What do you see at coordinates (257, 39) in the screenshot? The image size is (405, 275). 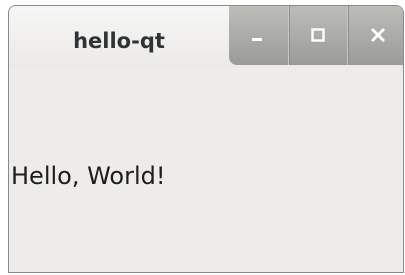 I see `minimize-icon` at bounding box center [257, 39].